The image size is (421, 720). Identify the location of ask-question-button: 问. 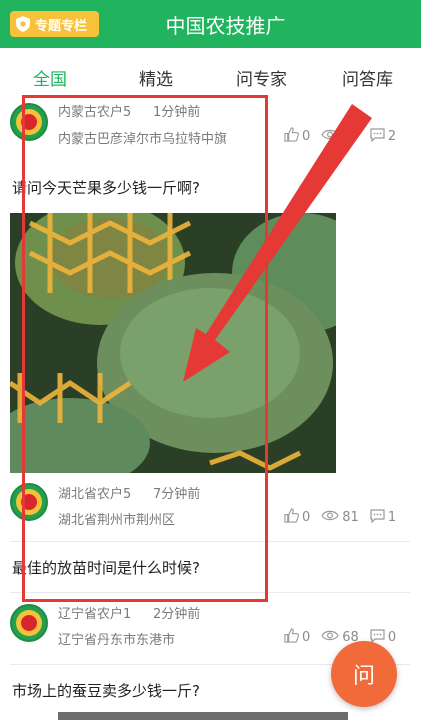
(364, 674).